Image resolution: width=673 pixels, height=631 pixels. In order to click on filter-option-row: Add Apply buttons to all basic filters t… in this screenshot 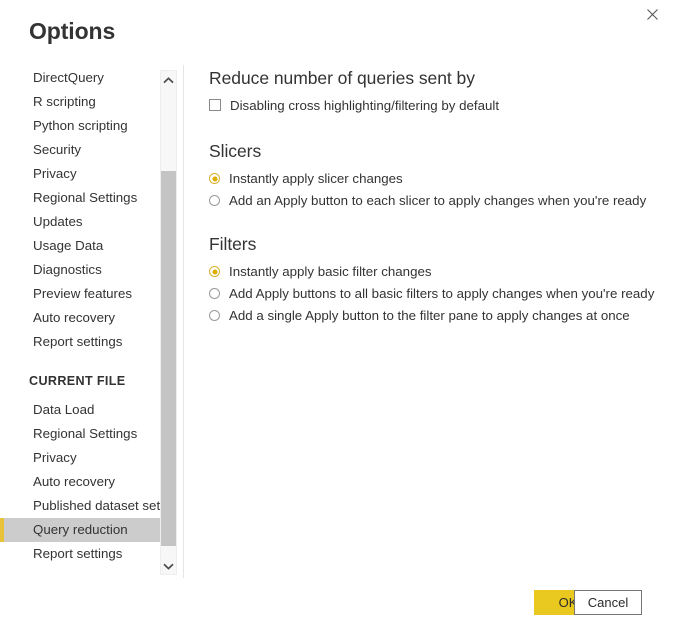, I will do `click(431, 294)`.